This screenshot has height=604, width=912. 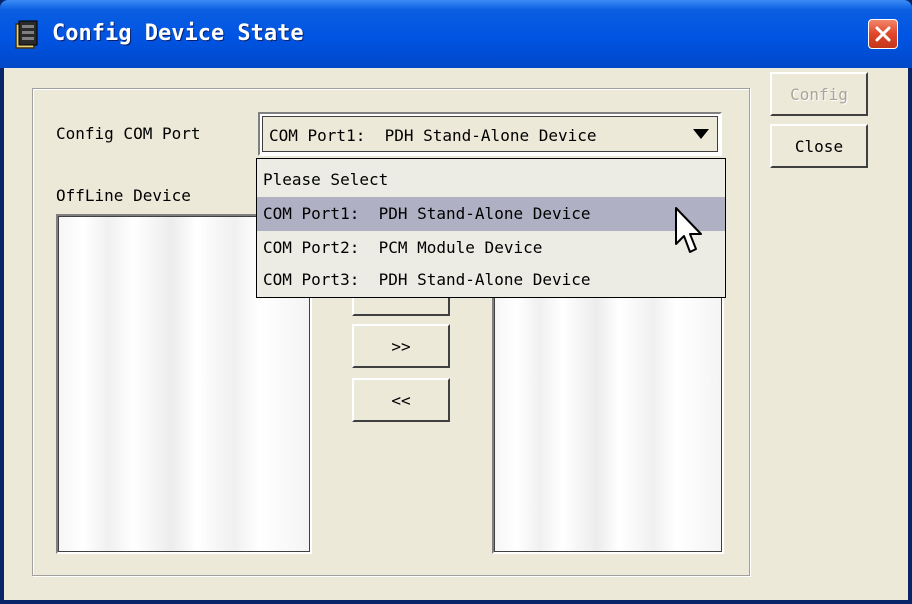 What do you see at coordinates (26, 34) in the screenshot?
I see `app-icon` at bounding box center [26, 34].